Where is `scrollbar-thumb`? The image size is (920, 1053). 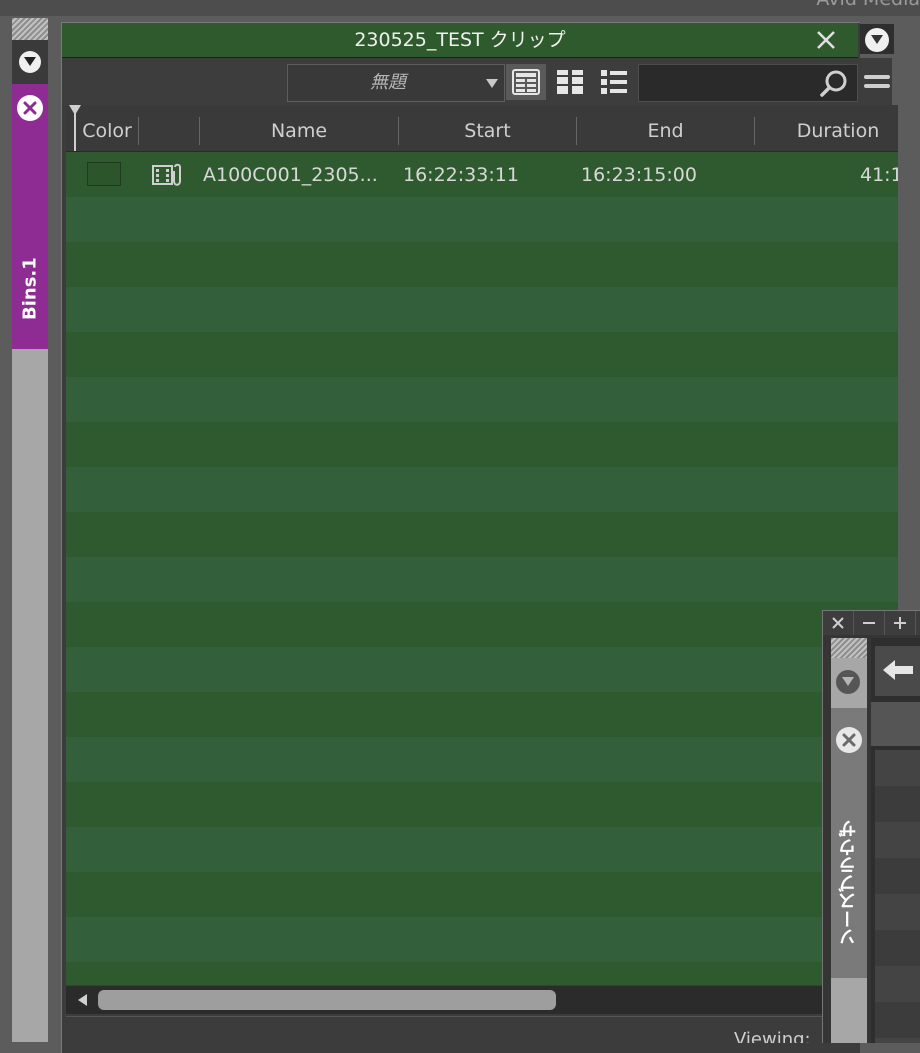
scrollbar-thumb is located at coordinates (327, 1000).